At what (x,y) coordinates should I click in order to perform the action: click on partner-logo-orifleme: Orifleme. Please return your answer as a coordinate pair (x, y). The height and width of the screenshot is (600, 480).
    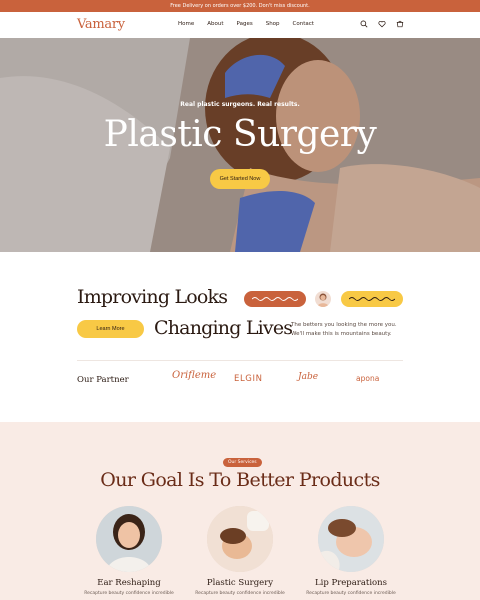
    Looking at the image, I should click on (194, 375).